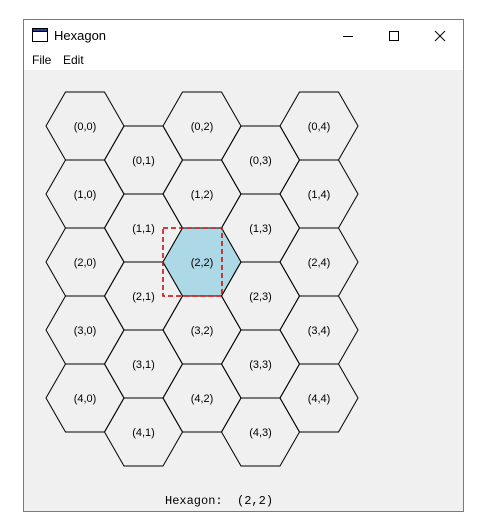 This screenshot has width=486, height=532. I want to click on hex-cell-label: (0,4), so click(319, 127).